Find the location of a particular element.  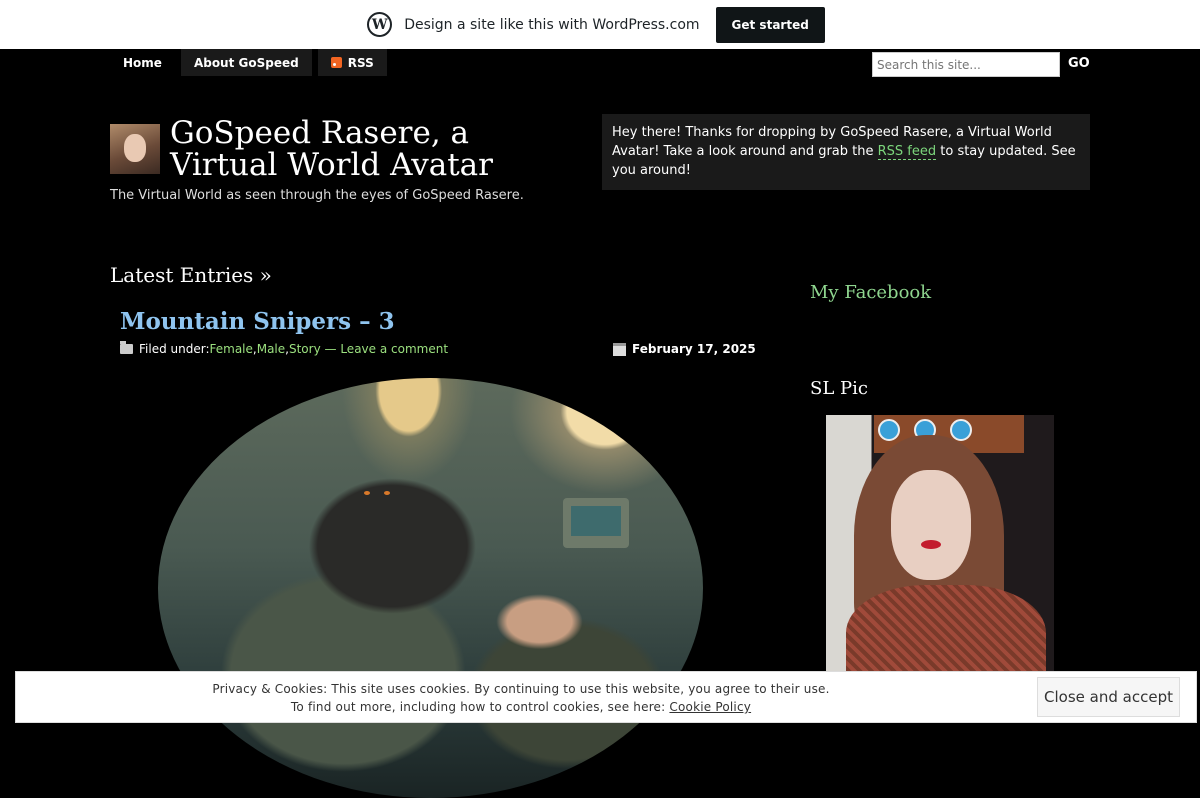

wordpress-logo-icon: W is located at coordinates (380, 24).